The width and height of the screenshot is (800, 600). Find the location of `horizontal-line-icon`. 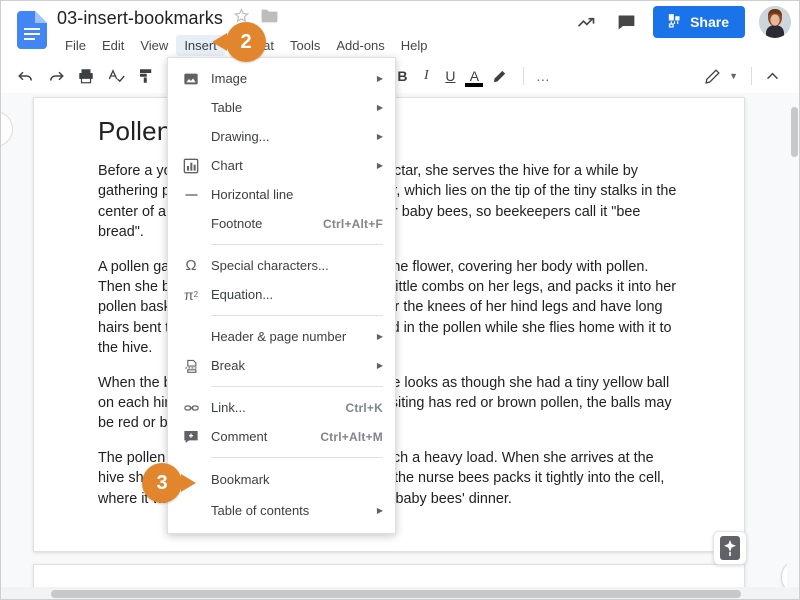

horizontal-line-icon is located at coordinates (191, 195).